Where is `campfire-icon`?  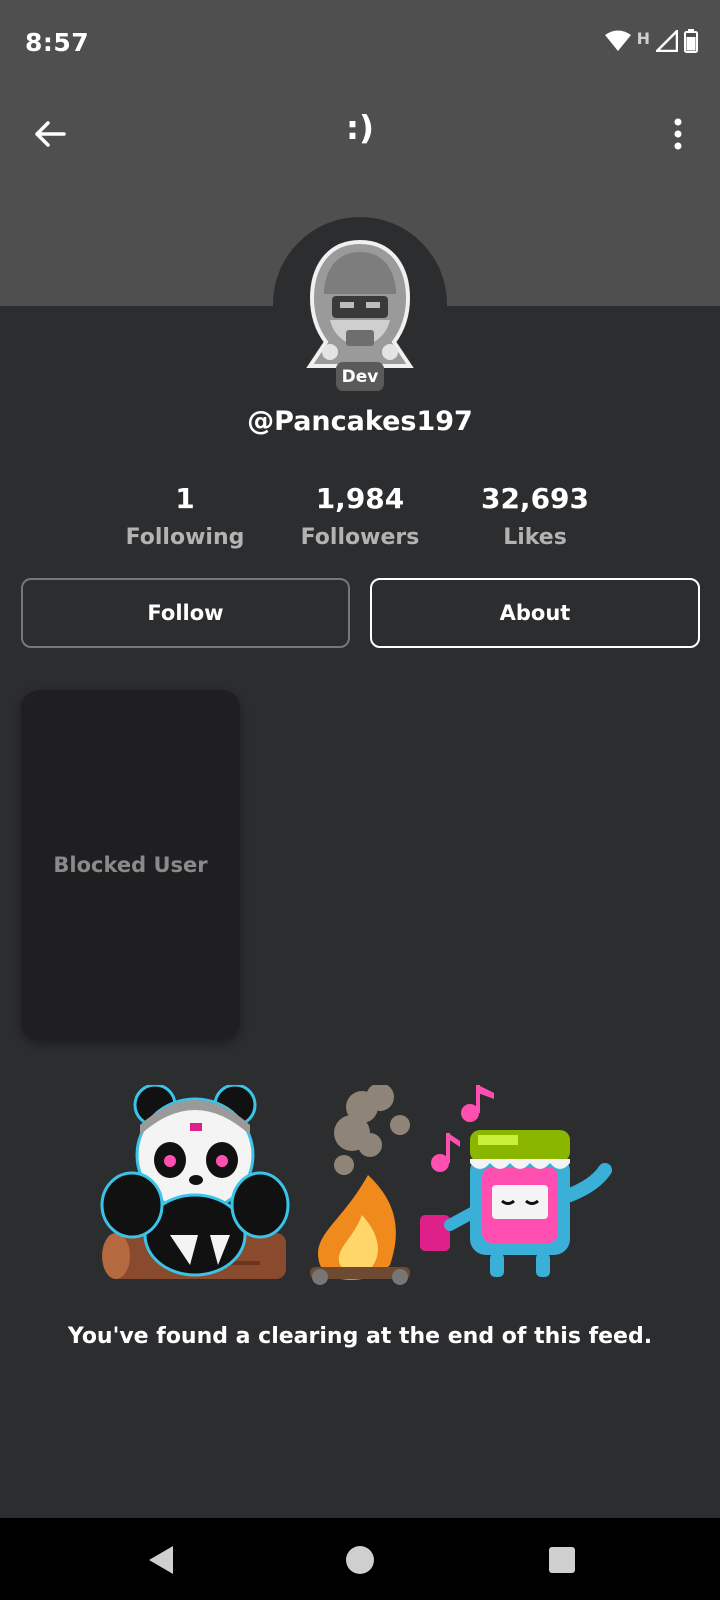 campfire-icon is located at coordinates (360, 1230).